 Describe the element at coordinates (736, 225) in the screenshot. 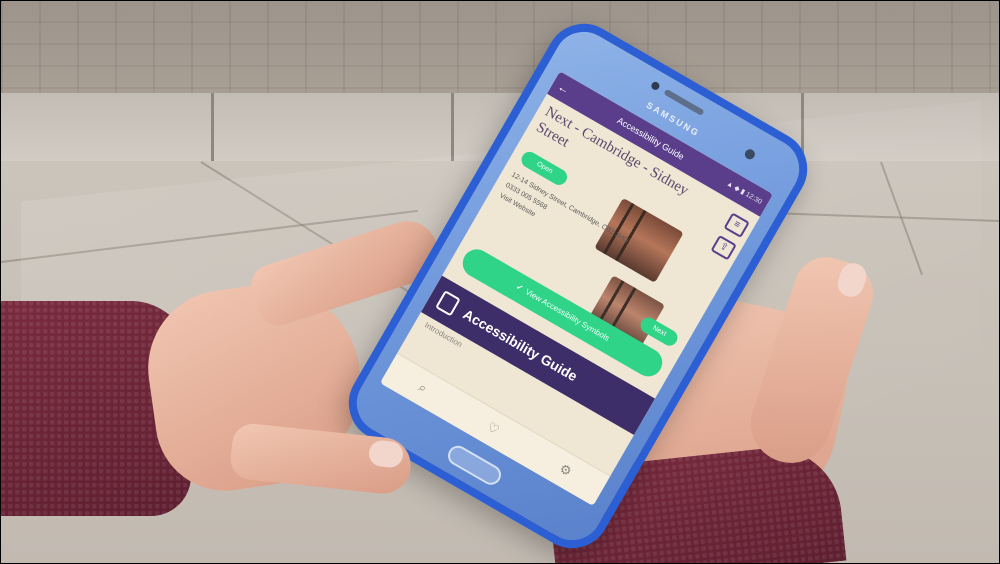

I see `list-icon: ≡` at that location.